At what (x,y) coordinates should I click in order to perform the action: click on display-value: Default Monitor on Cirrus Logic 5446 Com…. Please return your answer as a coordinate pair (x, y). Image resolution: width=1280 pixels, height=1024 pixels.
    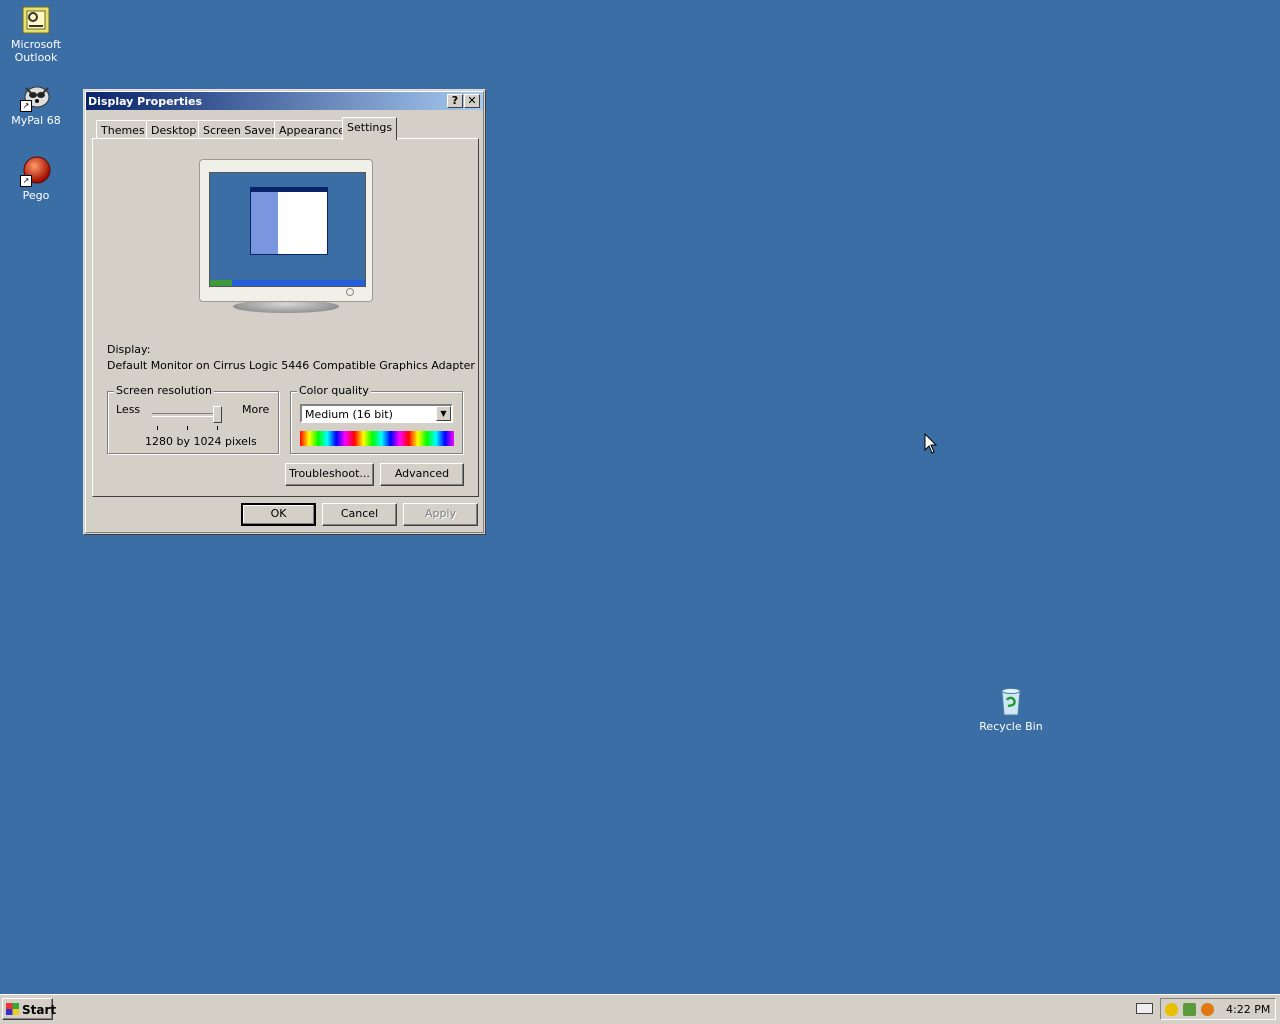
    Looking at the image, I should click on (291, 365).